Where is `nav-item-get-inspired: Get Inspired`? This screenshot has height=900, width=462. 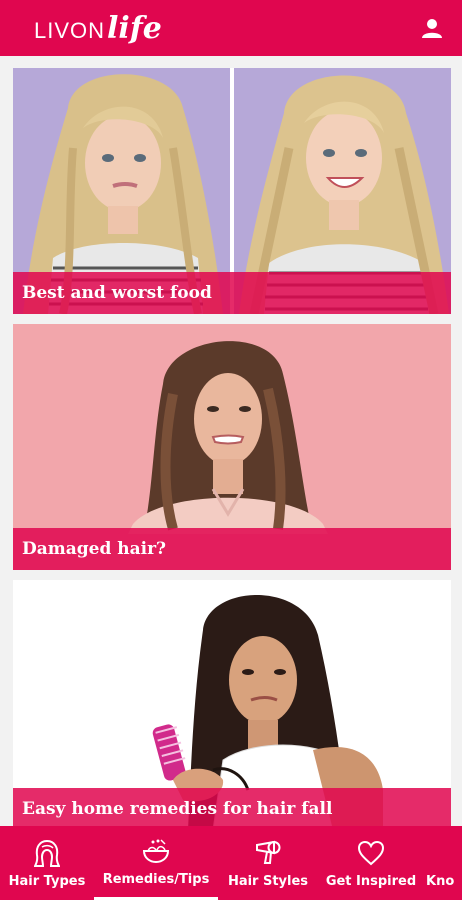 nav-item-get-inspired: Get Inspired is located at coordinates (371, 863).